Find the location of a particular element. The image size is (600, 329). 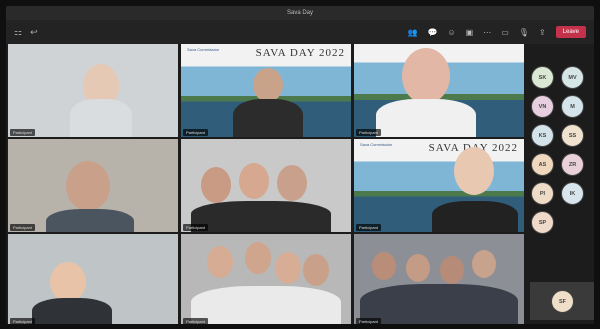

reactions-button: ☺ is located at coordinates (451, 32).